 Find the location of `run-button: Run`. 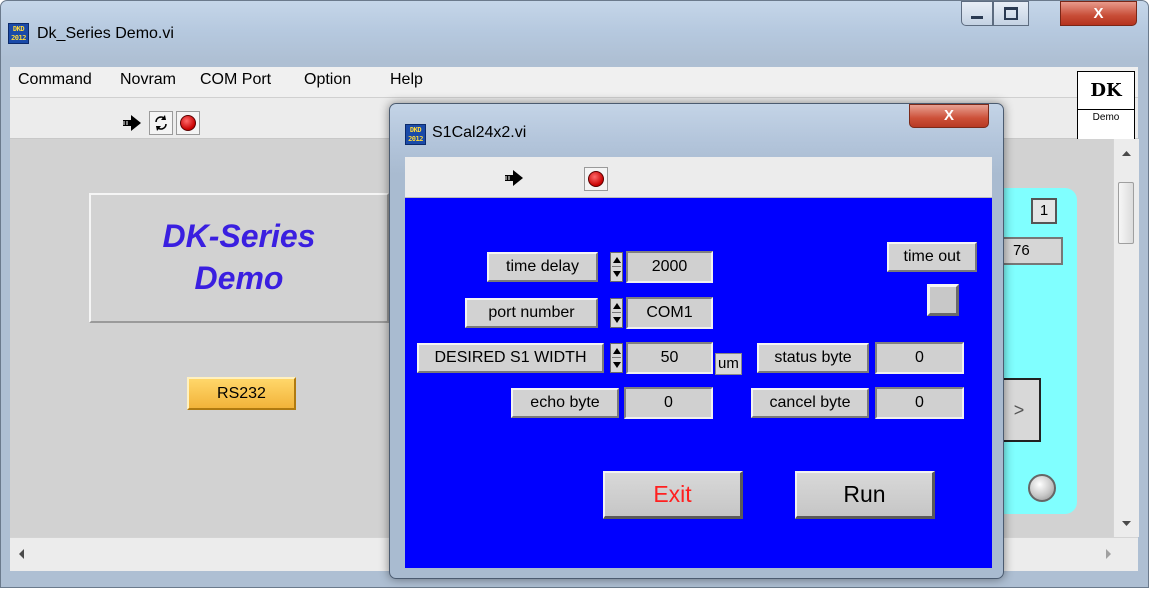

run-button: Run is located at coordinates (865, 495).